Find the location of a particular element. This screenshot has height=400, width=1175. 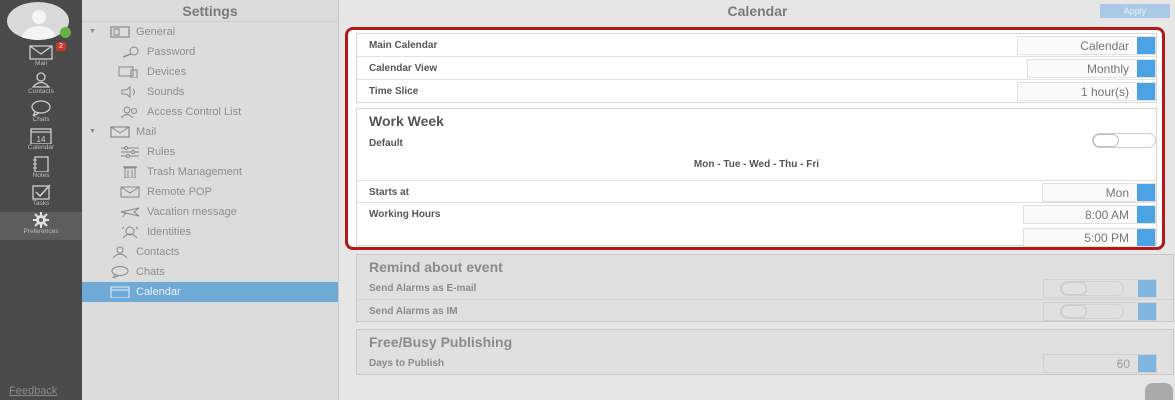

speaker-icon is located at coordinates (128, 92).